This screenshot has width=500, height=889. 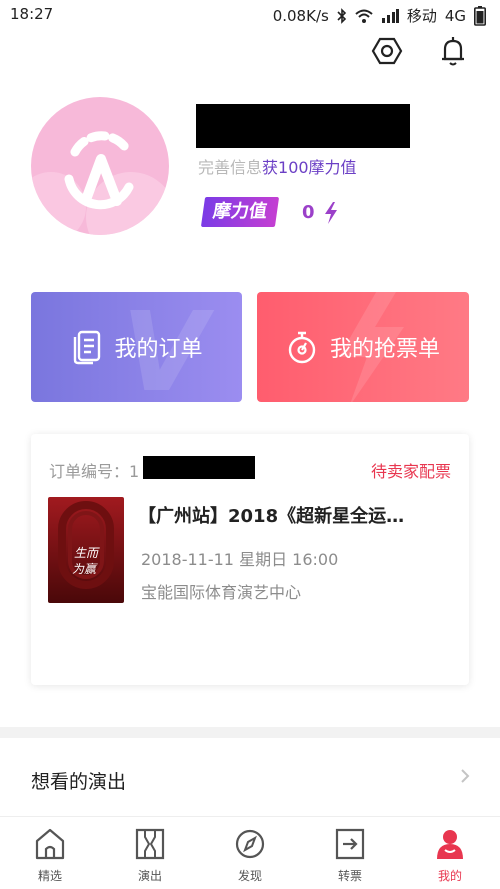 I want to click on lightning-icon, so click(x=331, y=215).